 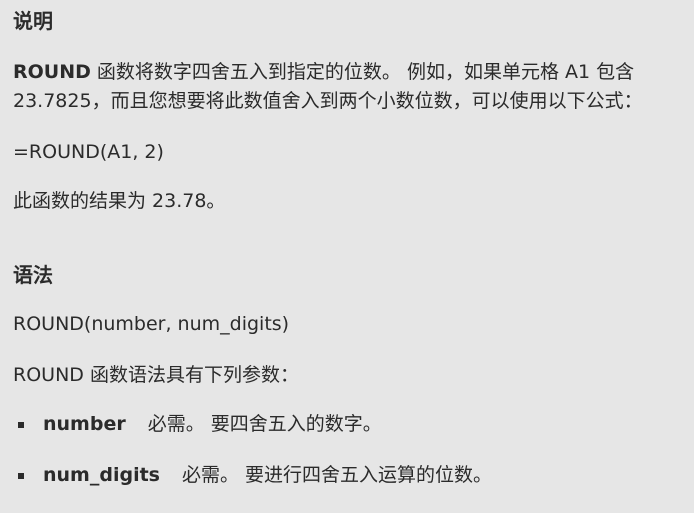 I want to click on param-desc: 必需。 要进行四舍五入运算的位数。, so click(x=337, y=475).